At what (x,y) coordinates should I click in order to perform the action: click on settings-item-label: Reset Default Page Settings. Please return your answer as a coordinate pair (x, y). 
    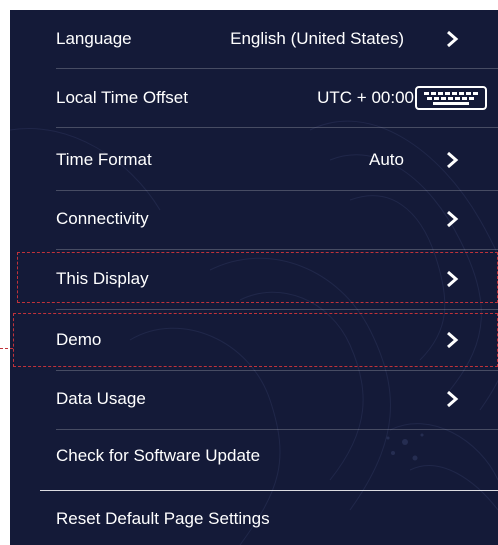
    Looking at the image, I should click on (163, 518).